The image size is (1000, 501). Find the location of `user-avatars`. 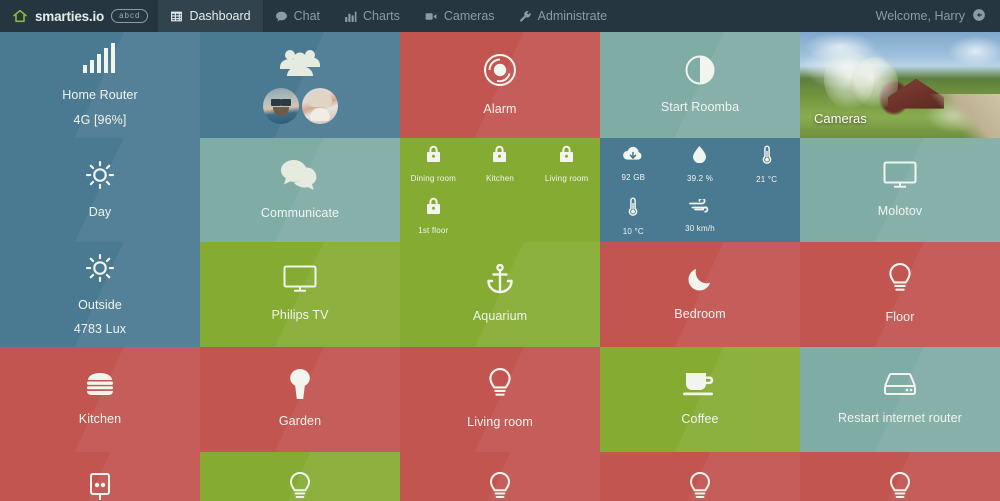

user-avatars is located at coordinates (300, 105).